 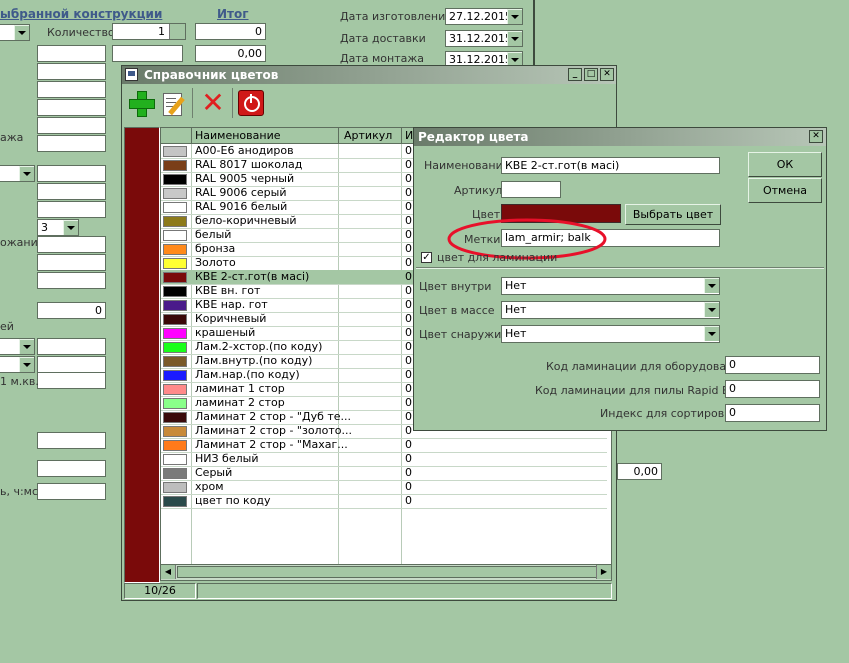 I want to click on close-power-icon, so click(x=251, y=103).